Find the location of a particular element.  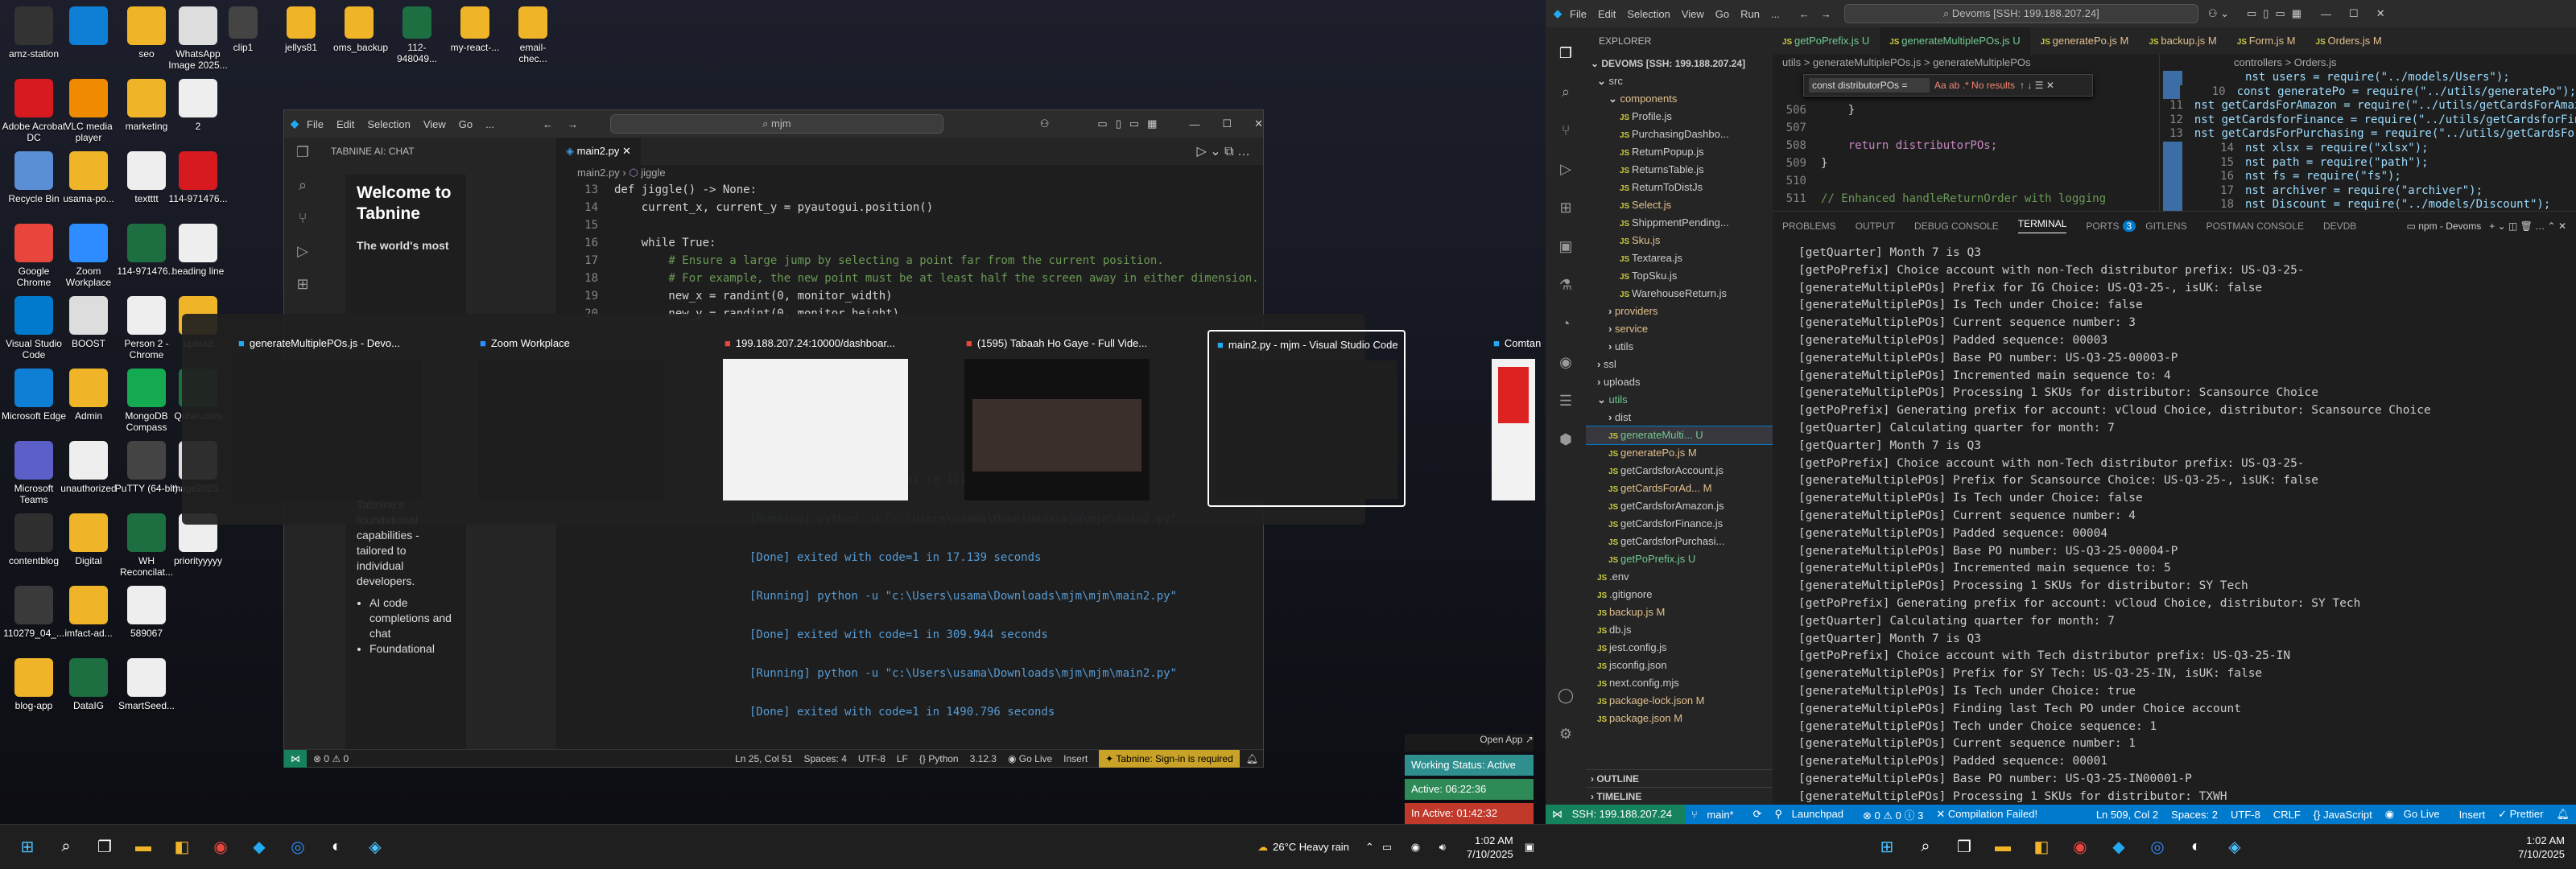

code-line: 16 while True: is located at coordinates (909, 243).